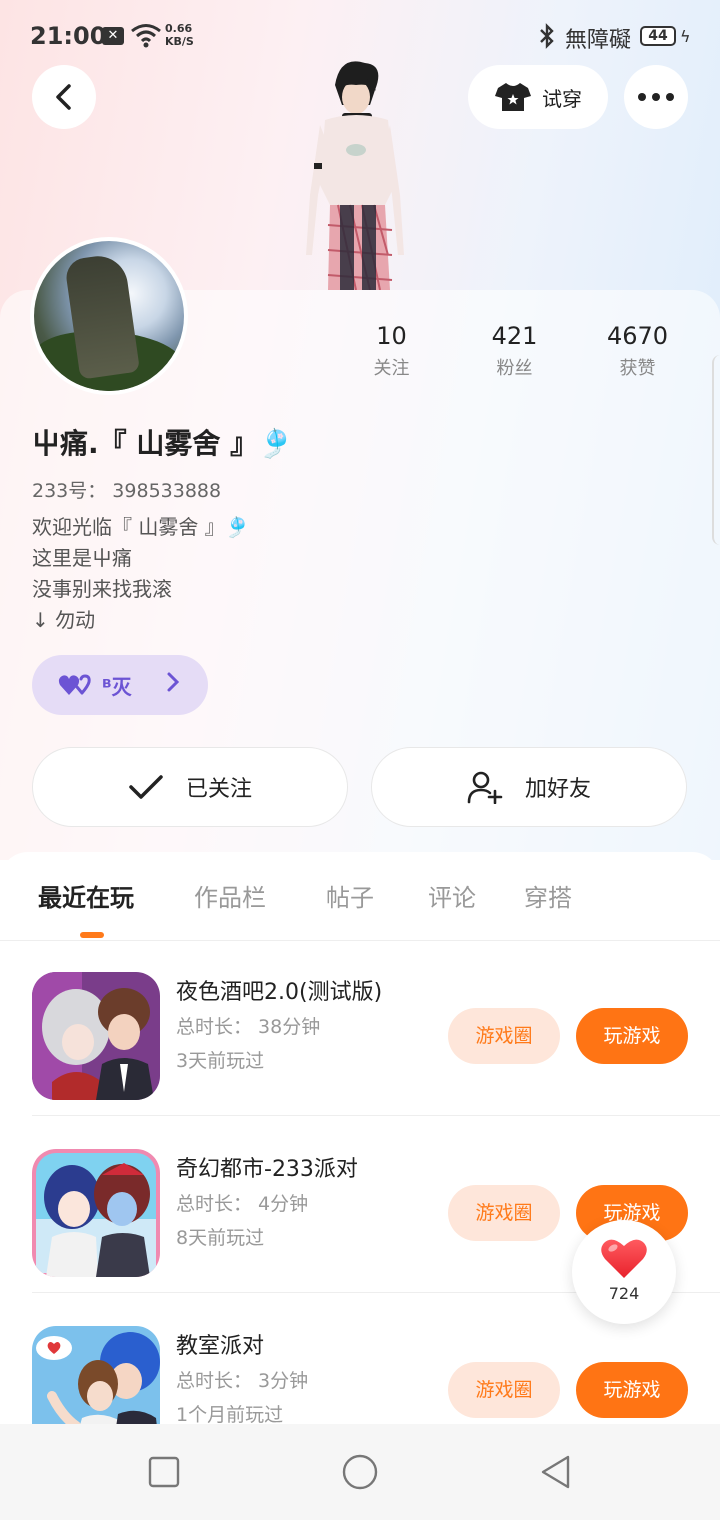  I want to click on stat-fans-label: 粉丝, so click(514, 368).